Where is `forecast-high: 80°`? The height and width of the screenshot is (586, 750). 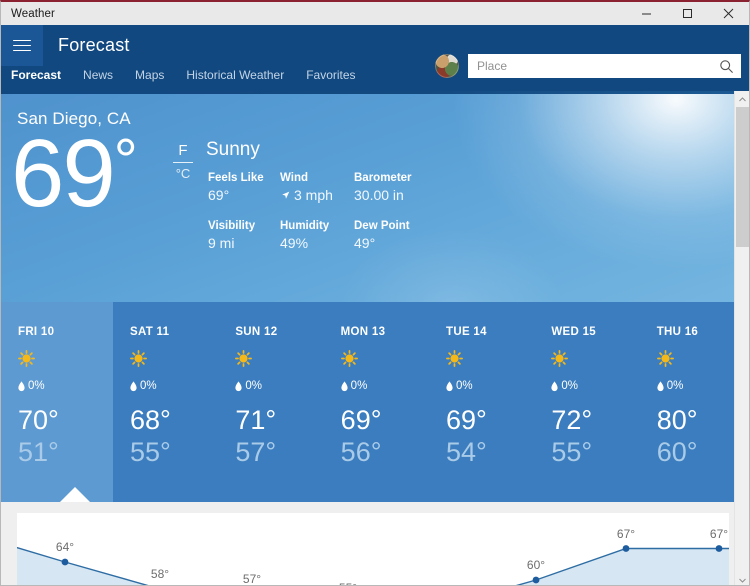 forecast-high: 80° is located at coordinates (677, 420).